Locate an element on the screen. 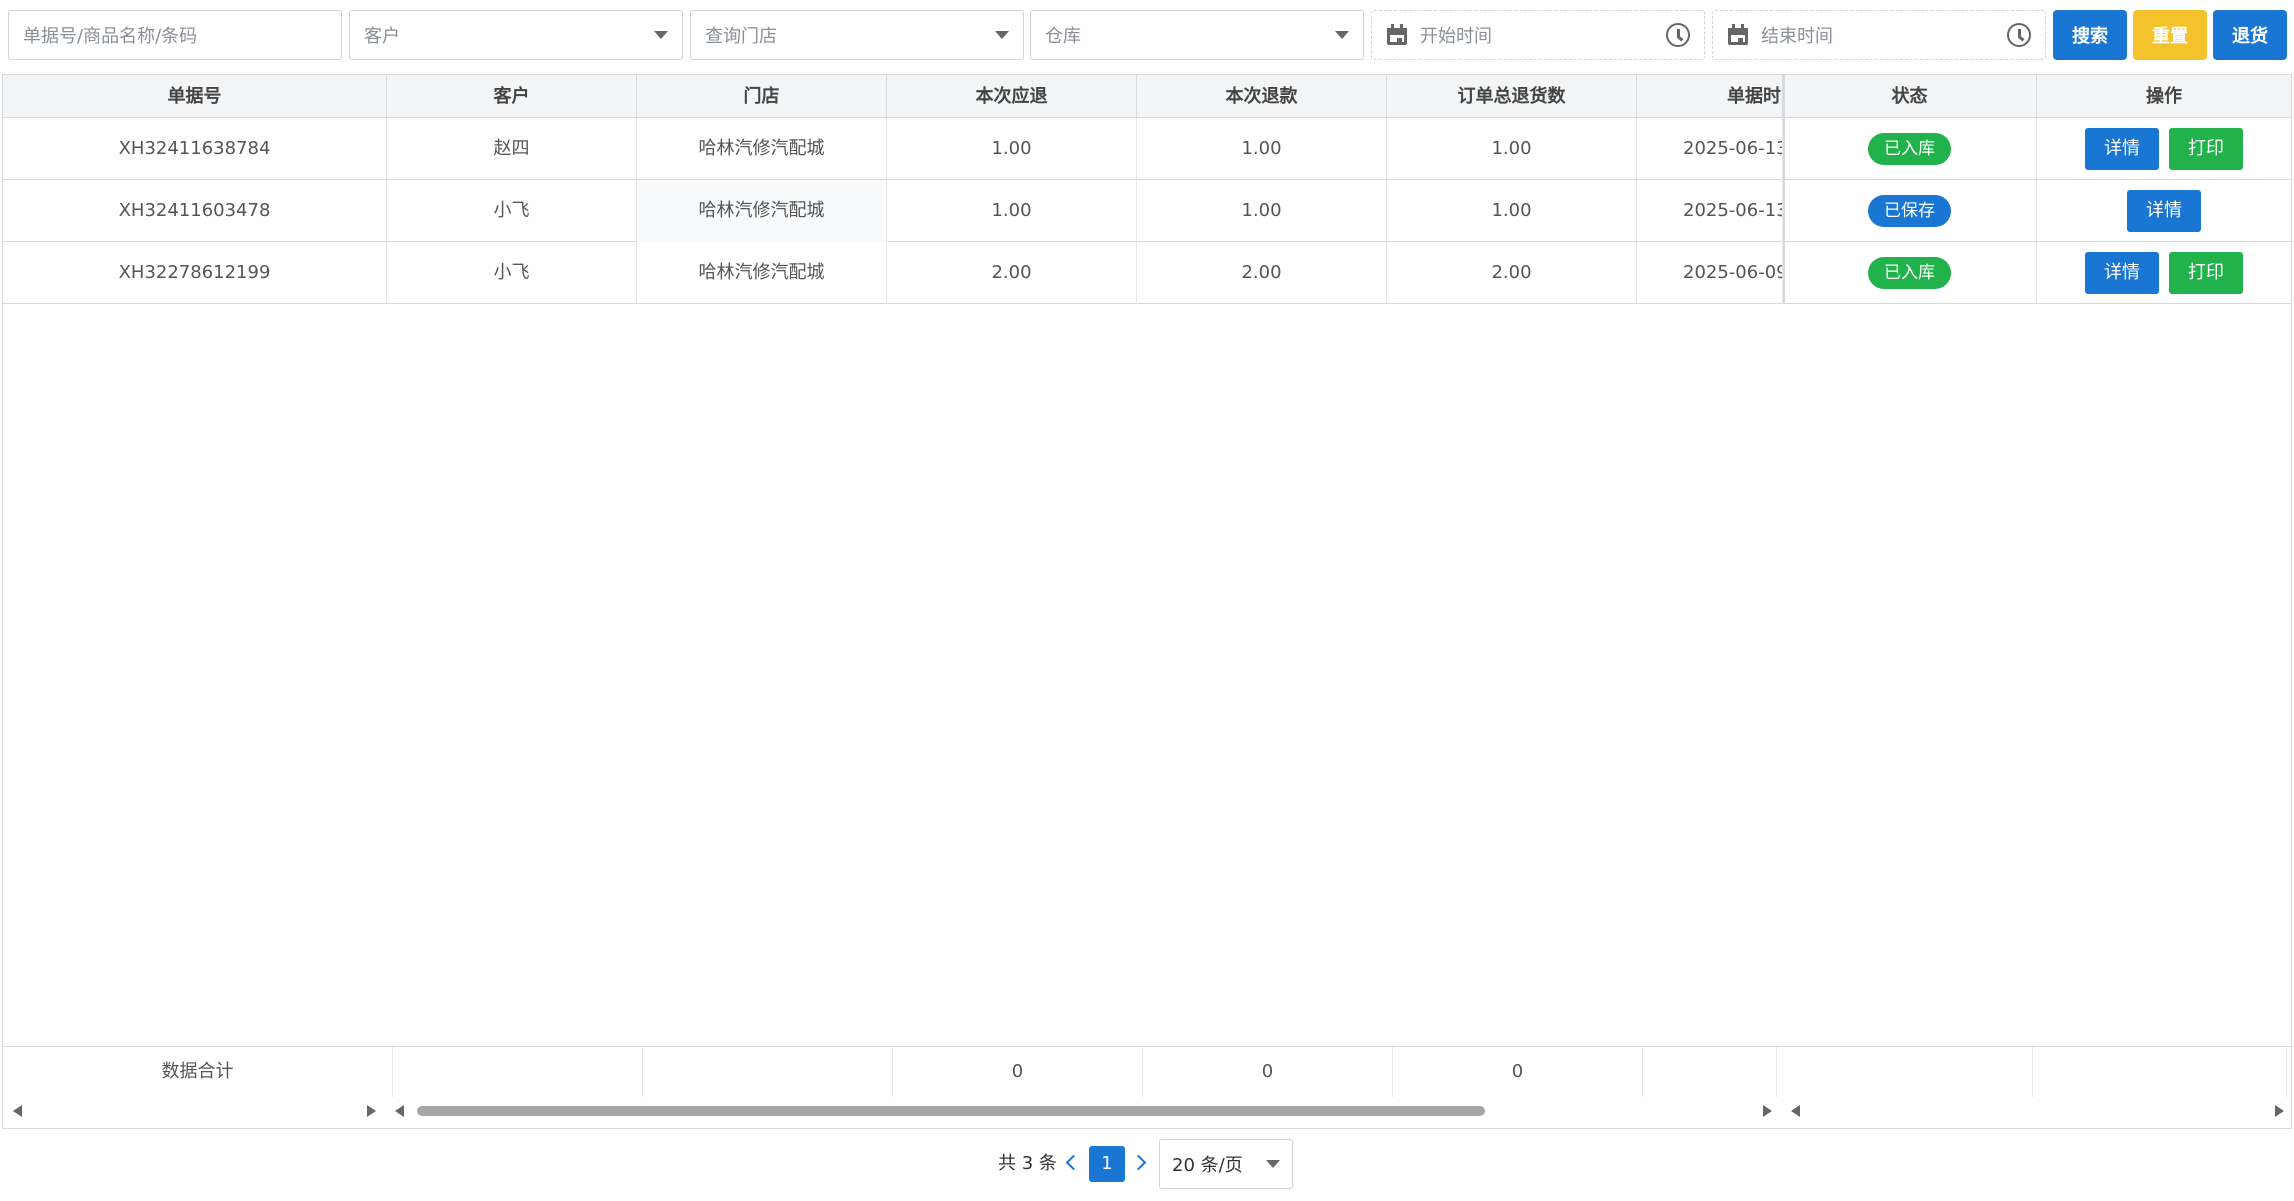 This screenshot has width=2294, height=1201. col-header-customer: 客户 is located at coordinates (512, 96).